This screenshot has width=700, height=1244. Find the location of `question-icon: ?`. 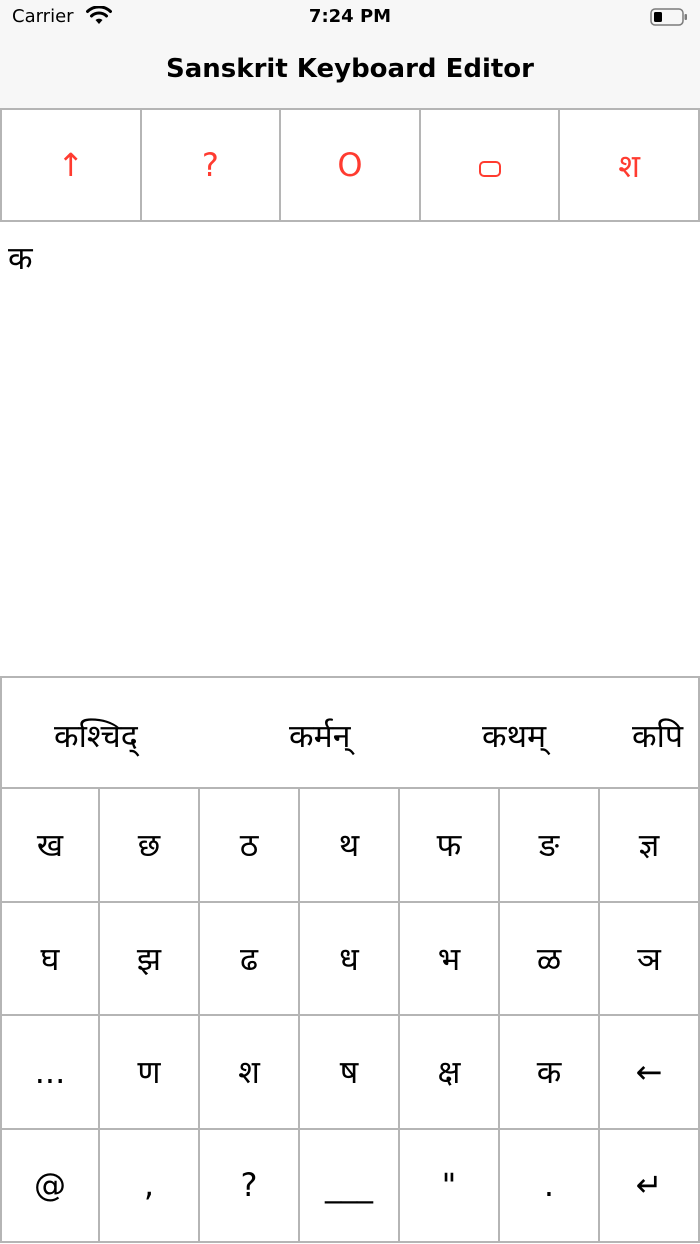

question-icon: ? is located at coordinates (210, 165).